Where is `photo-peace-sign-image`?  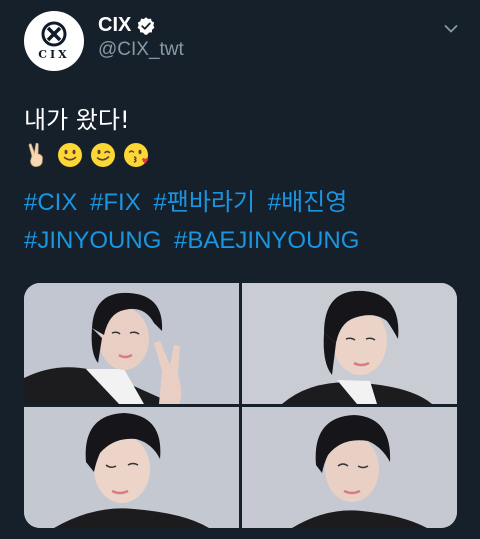
photo-peace-sign-image is located at coordinates (131, 343).